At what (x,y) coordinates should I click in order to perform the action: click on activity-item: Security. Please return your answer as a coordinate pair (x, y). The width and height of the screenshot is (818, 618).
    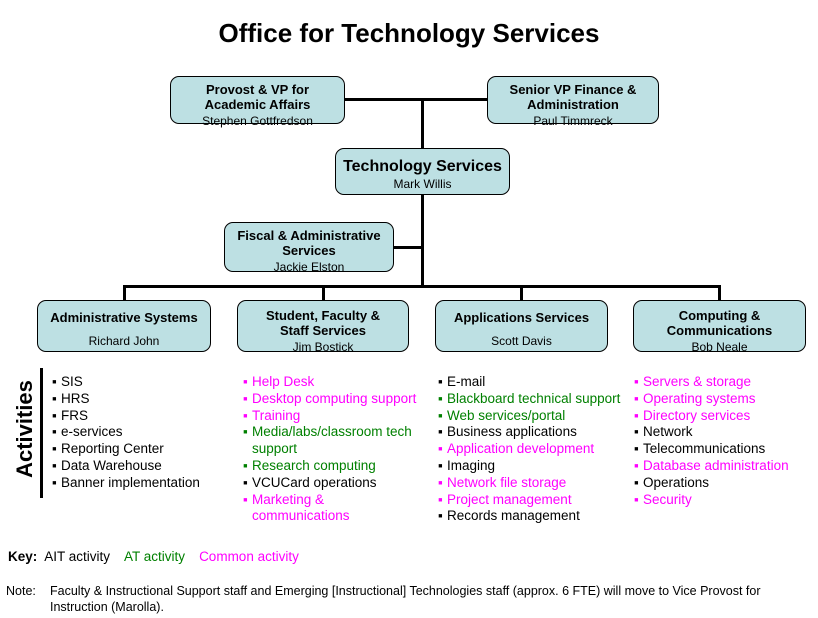
    Looking at the image, I should click on (724, 500).